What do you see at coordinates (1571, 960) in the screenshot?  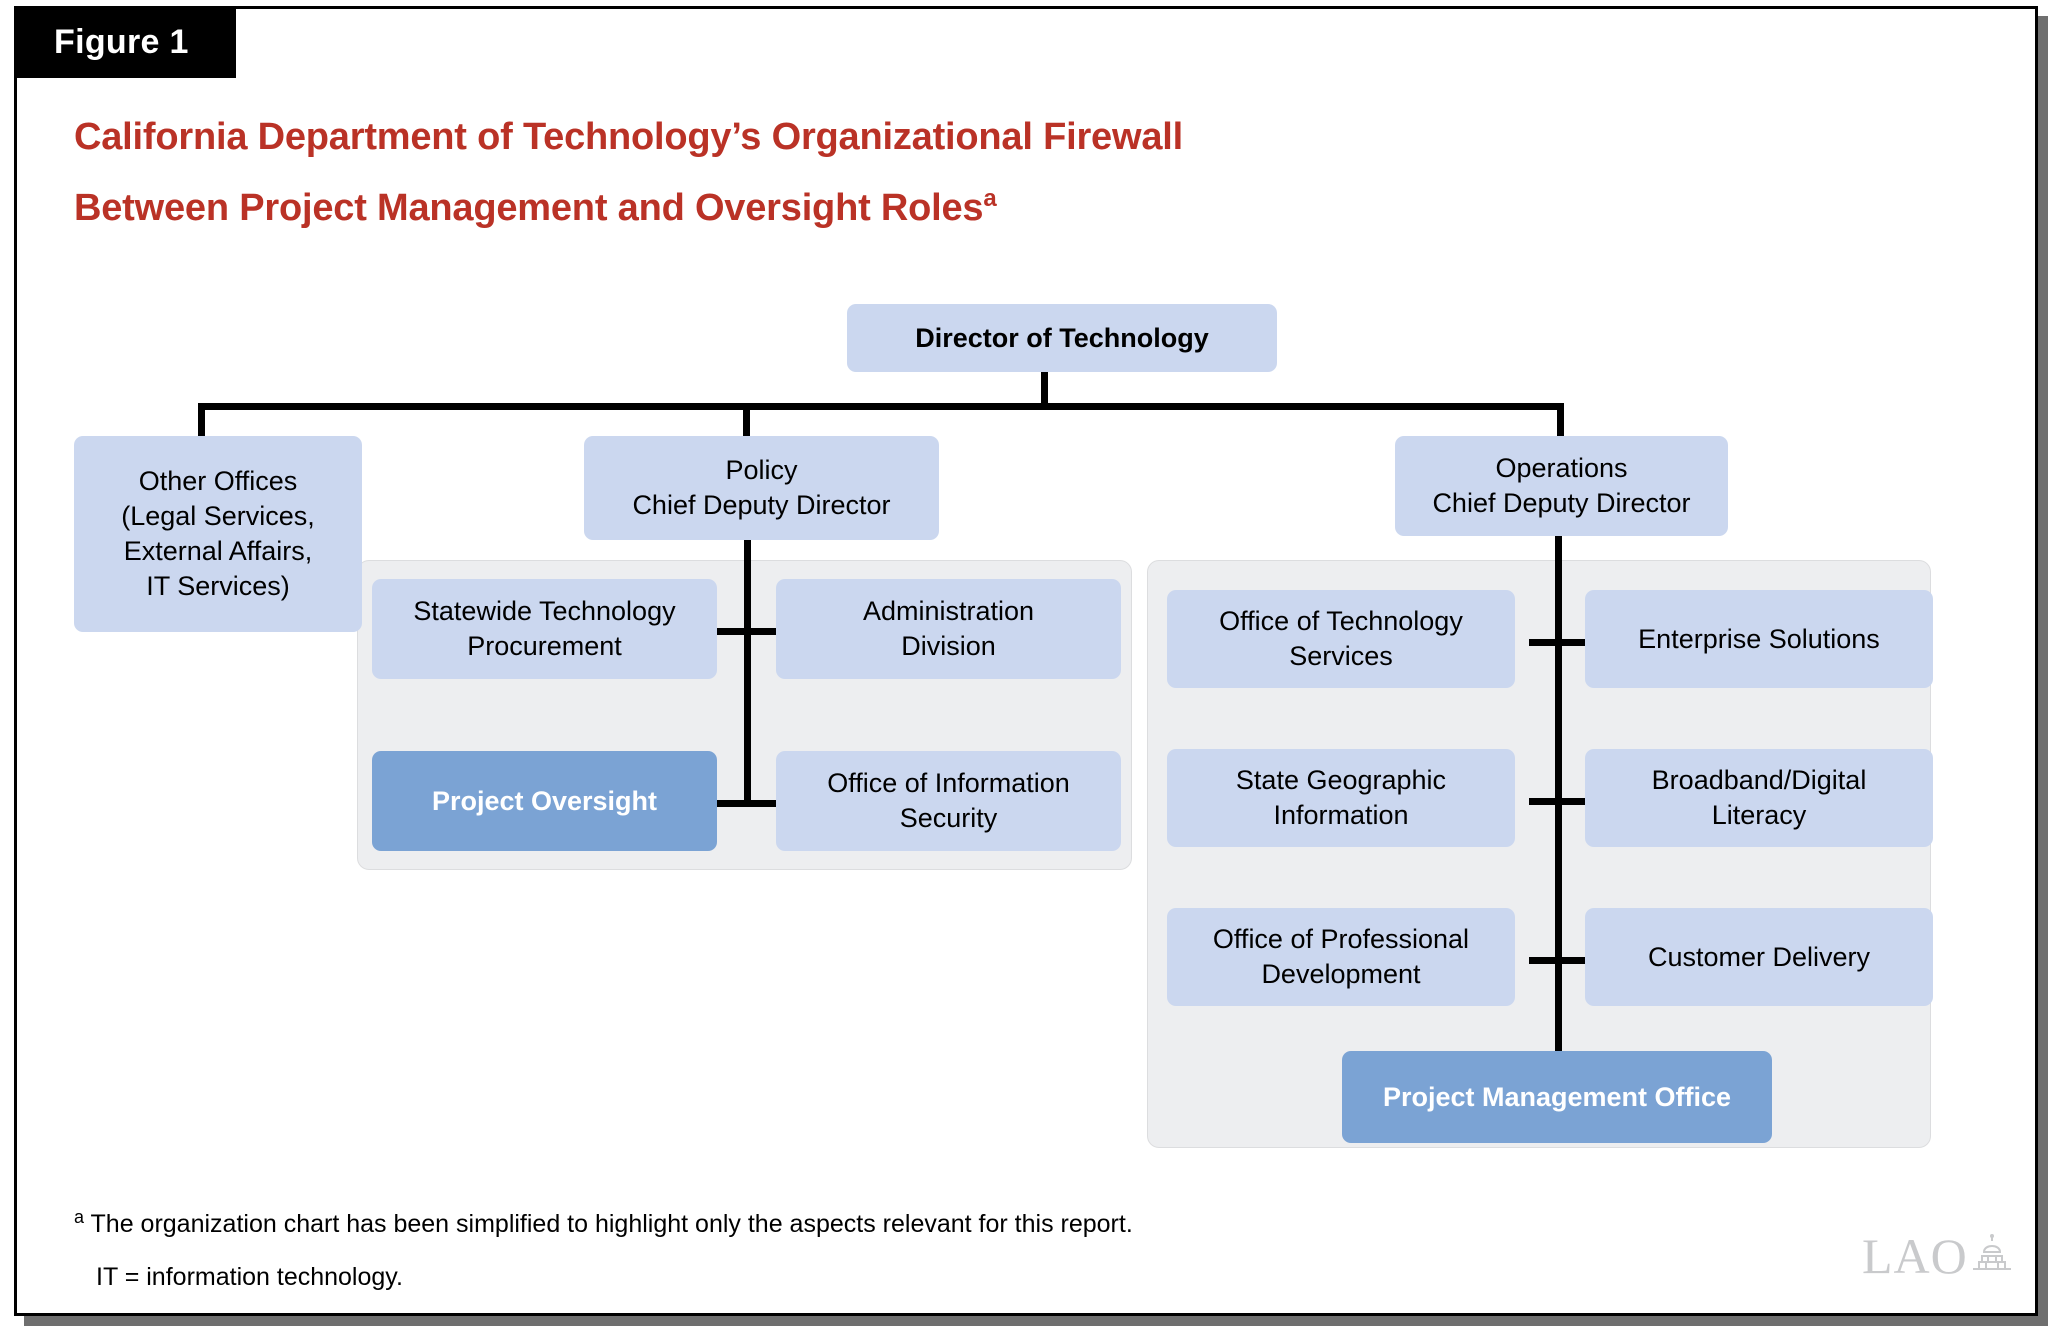 I see `connector-ops-row3-right` at bounding box center [1571, 960].